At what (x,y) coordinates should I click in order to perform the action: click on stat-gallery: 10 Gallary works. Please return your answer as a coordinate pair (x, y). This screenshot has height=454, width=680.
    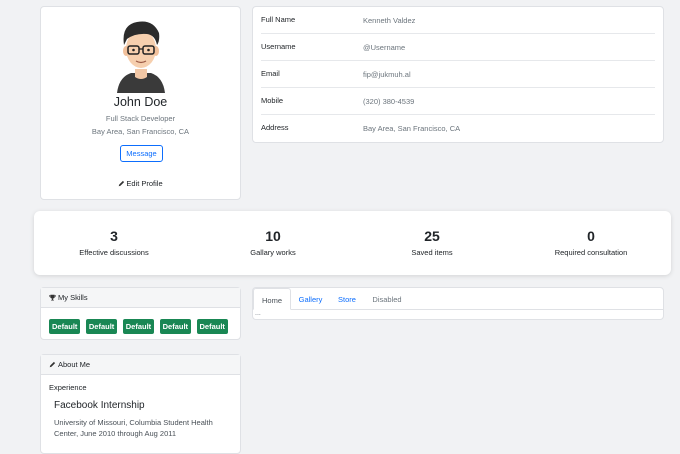
    Looking at the image, I should click on (273, 242).